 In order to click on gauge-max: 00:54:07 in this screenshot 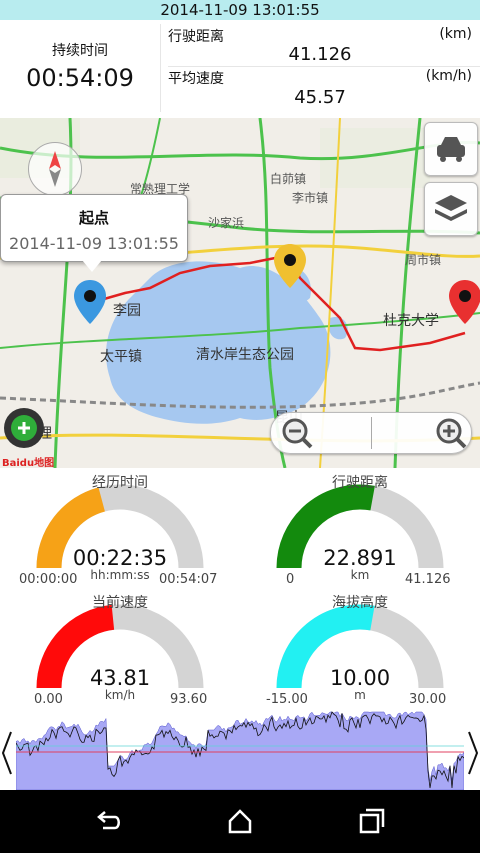, I will do `click(188, 579)`.